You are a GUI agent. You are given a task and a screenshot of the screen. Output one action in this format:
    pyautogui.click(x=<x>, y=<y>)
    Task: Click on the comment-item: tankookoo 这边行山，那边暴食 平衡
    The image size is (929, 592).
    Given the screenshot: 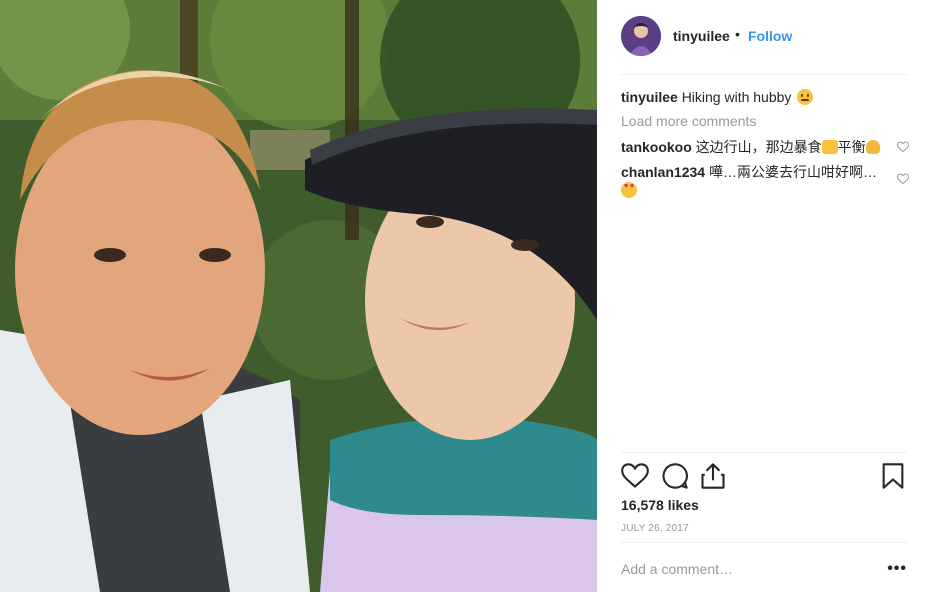 What is the action you would take?
    pyautogui.click(x=751, y=147)
    